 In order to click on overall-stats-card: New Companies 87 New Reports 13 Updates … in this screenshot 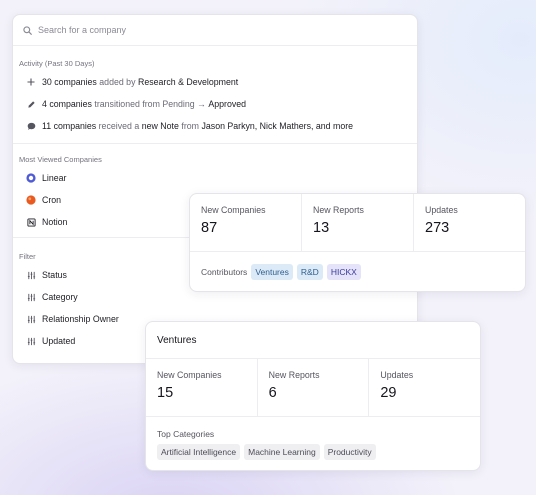, I will do `click(357, 242)`.